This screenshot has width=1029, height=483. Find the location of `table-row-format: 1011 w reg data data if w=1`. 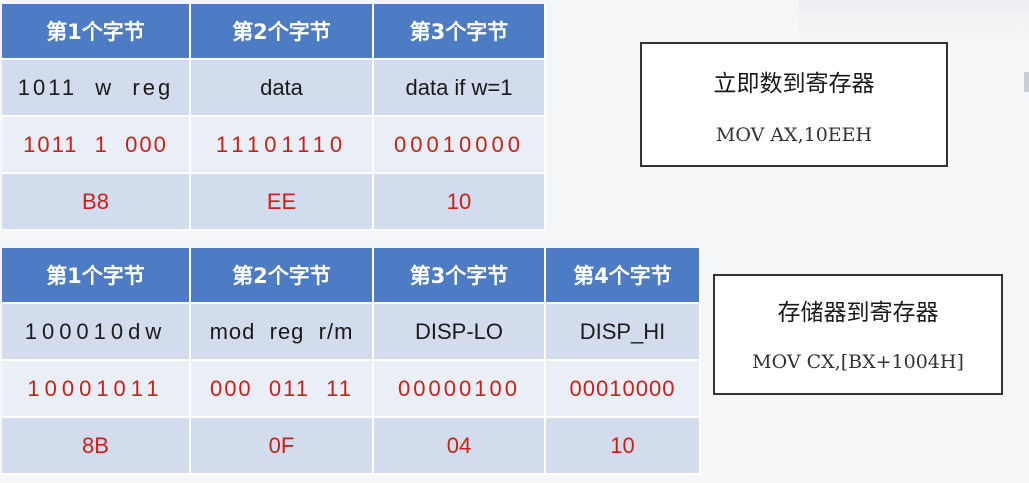

table-row-format: 1011 w reg data data if w=1 is located at coordinates (274, 88).